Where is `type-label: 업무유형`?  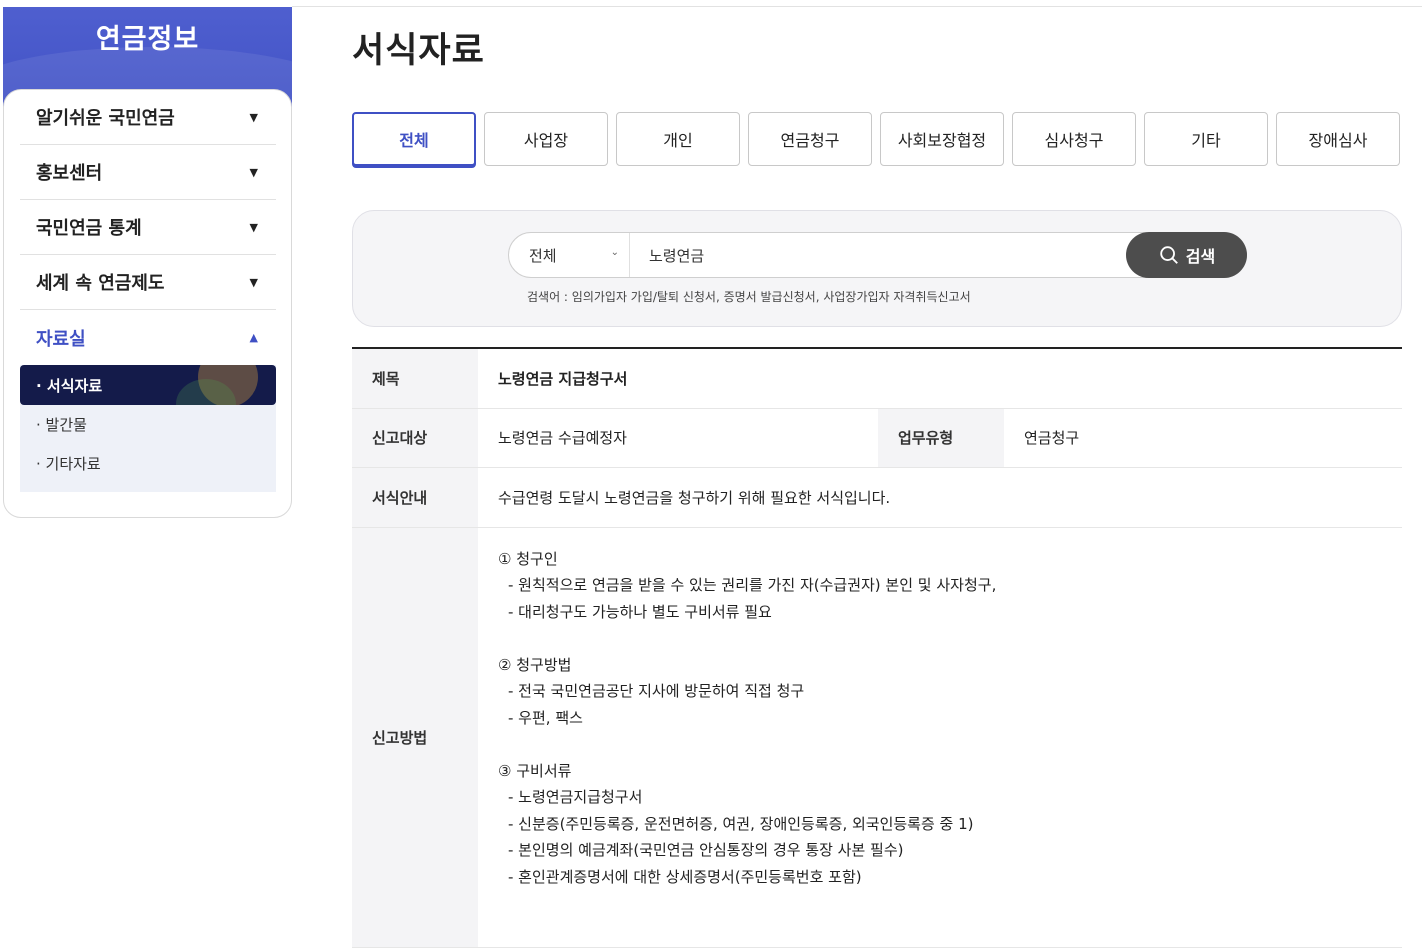 type-label: 업무유형 is located at coordinates (941, 438).